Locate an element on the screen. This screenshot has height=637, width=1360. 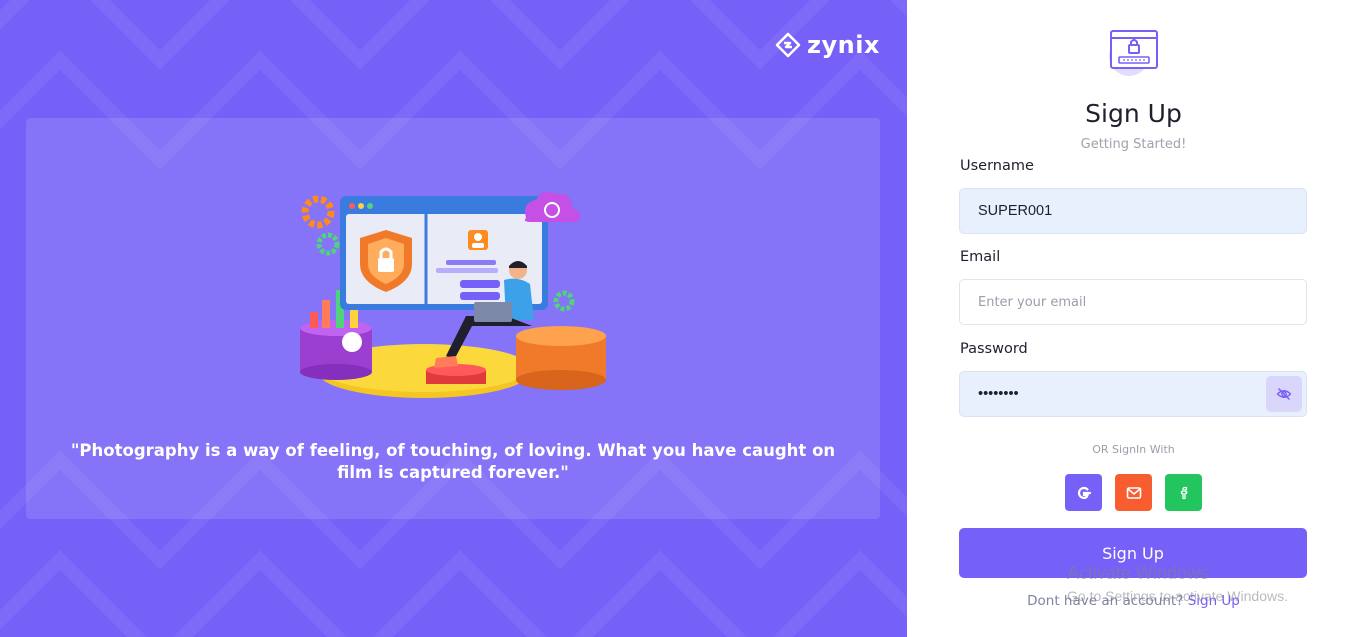
google-signin-button is located at coordinates (1083, 492).